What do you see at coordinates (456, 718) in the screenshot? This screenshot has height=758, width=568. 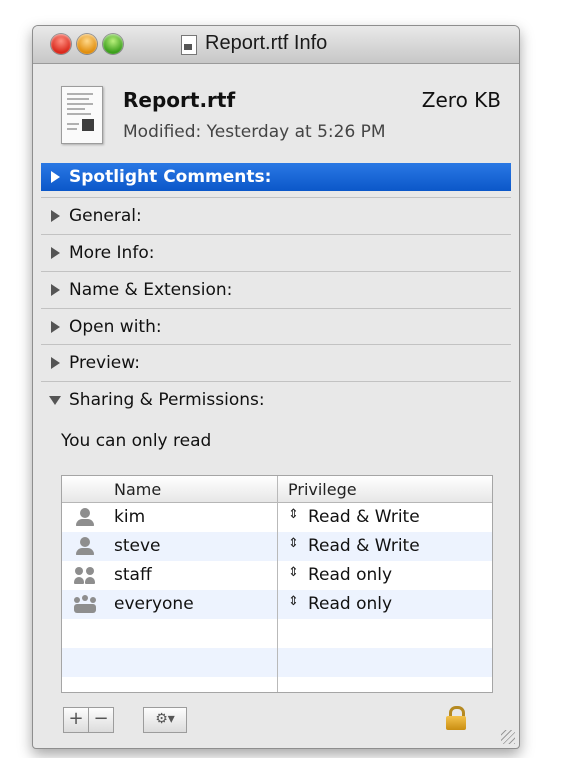 I see `lock-icon` at bounding box center [456, 718].